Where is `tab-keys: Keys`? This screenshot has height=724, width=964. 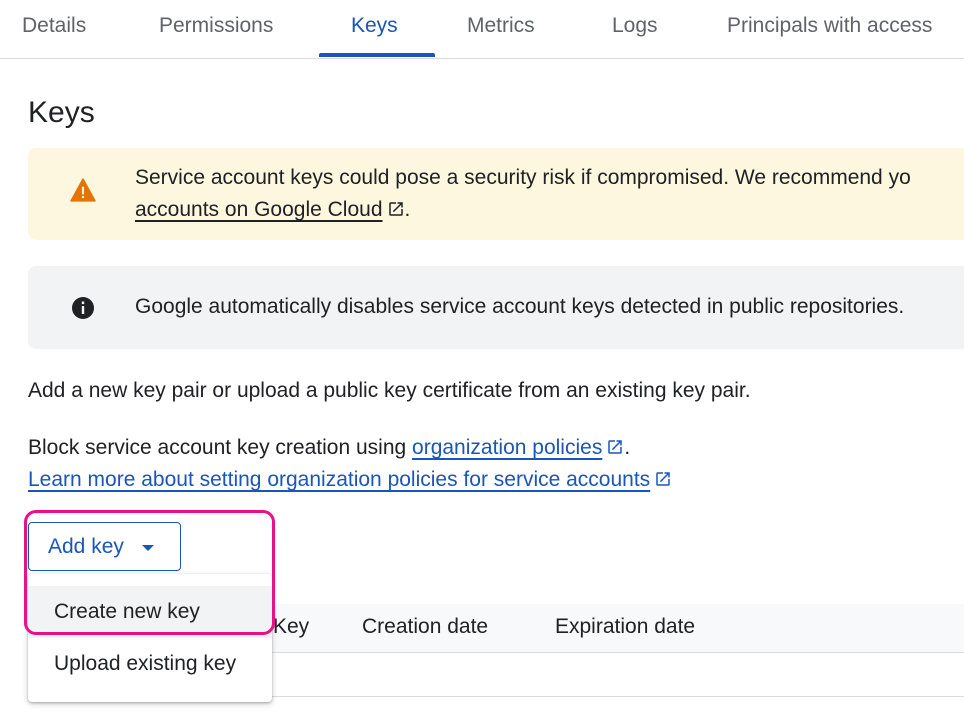
tab-keys: Keys is located at coordinates (374, 26).